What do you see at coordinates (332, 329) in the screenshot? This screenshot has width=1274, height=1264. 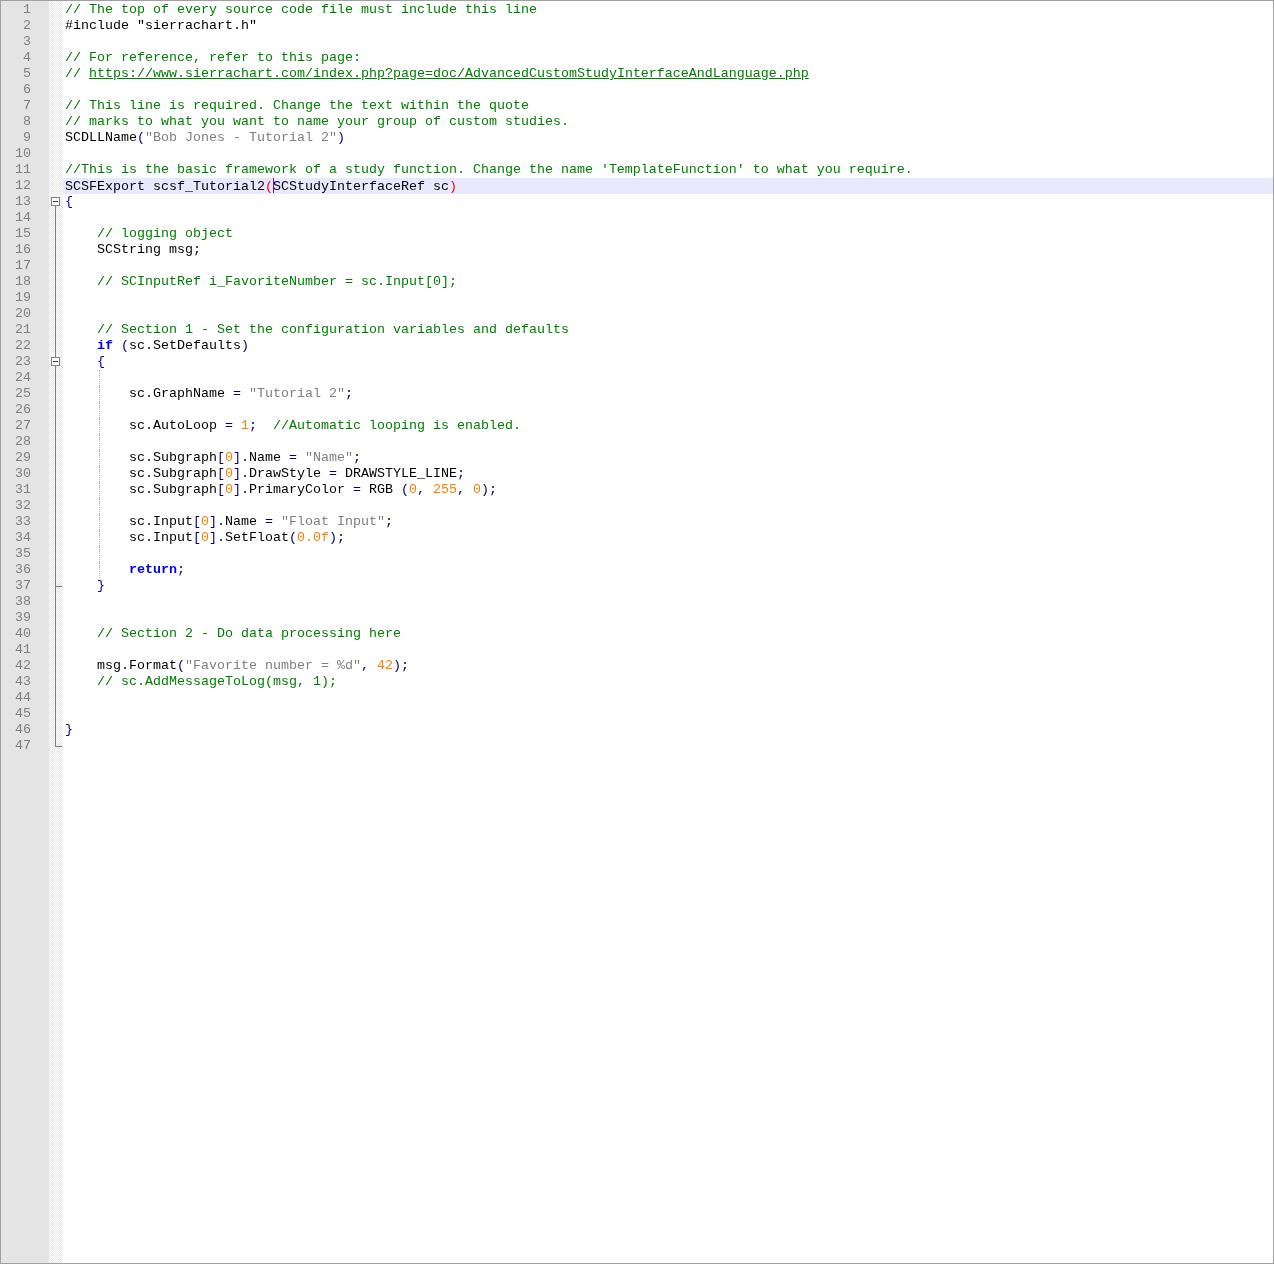 I see `code-line: // Section 1 - Set the configuration variables and defaults` at bounding box center [332, 329].